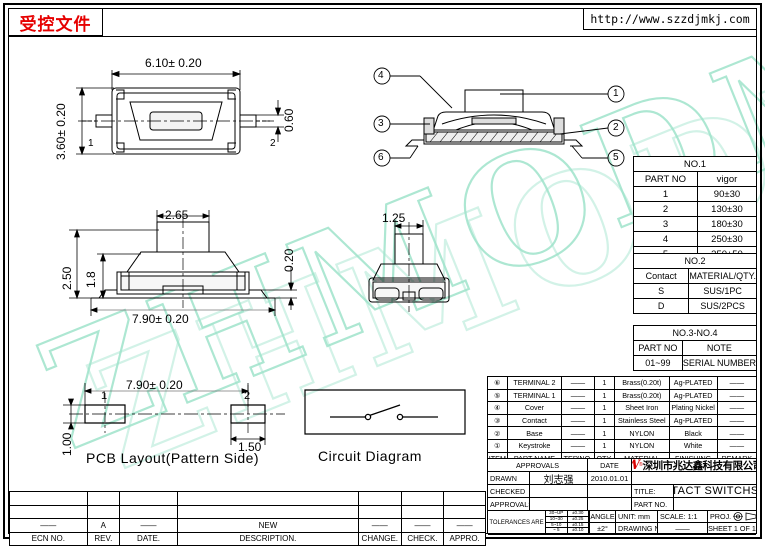 The height and width of the screenshot is (546, 765). What do you see at coordinates (415, 264) in the screenshot?
I see `end-view-drawing` at bounding box center [415, 264].